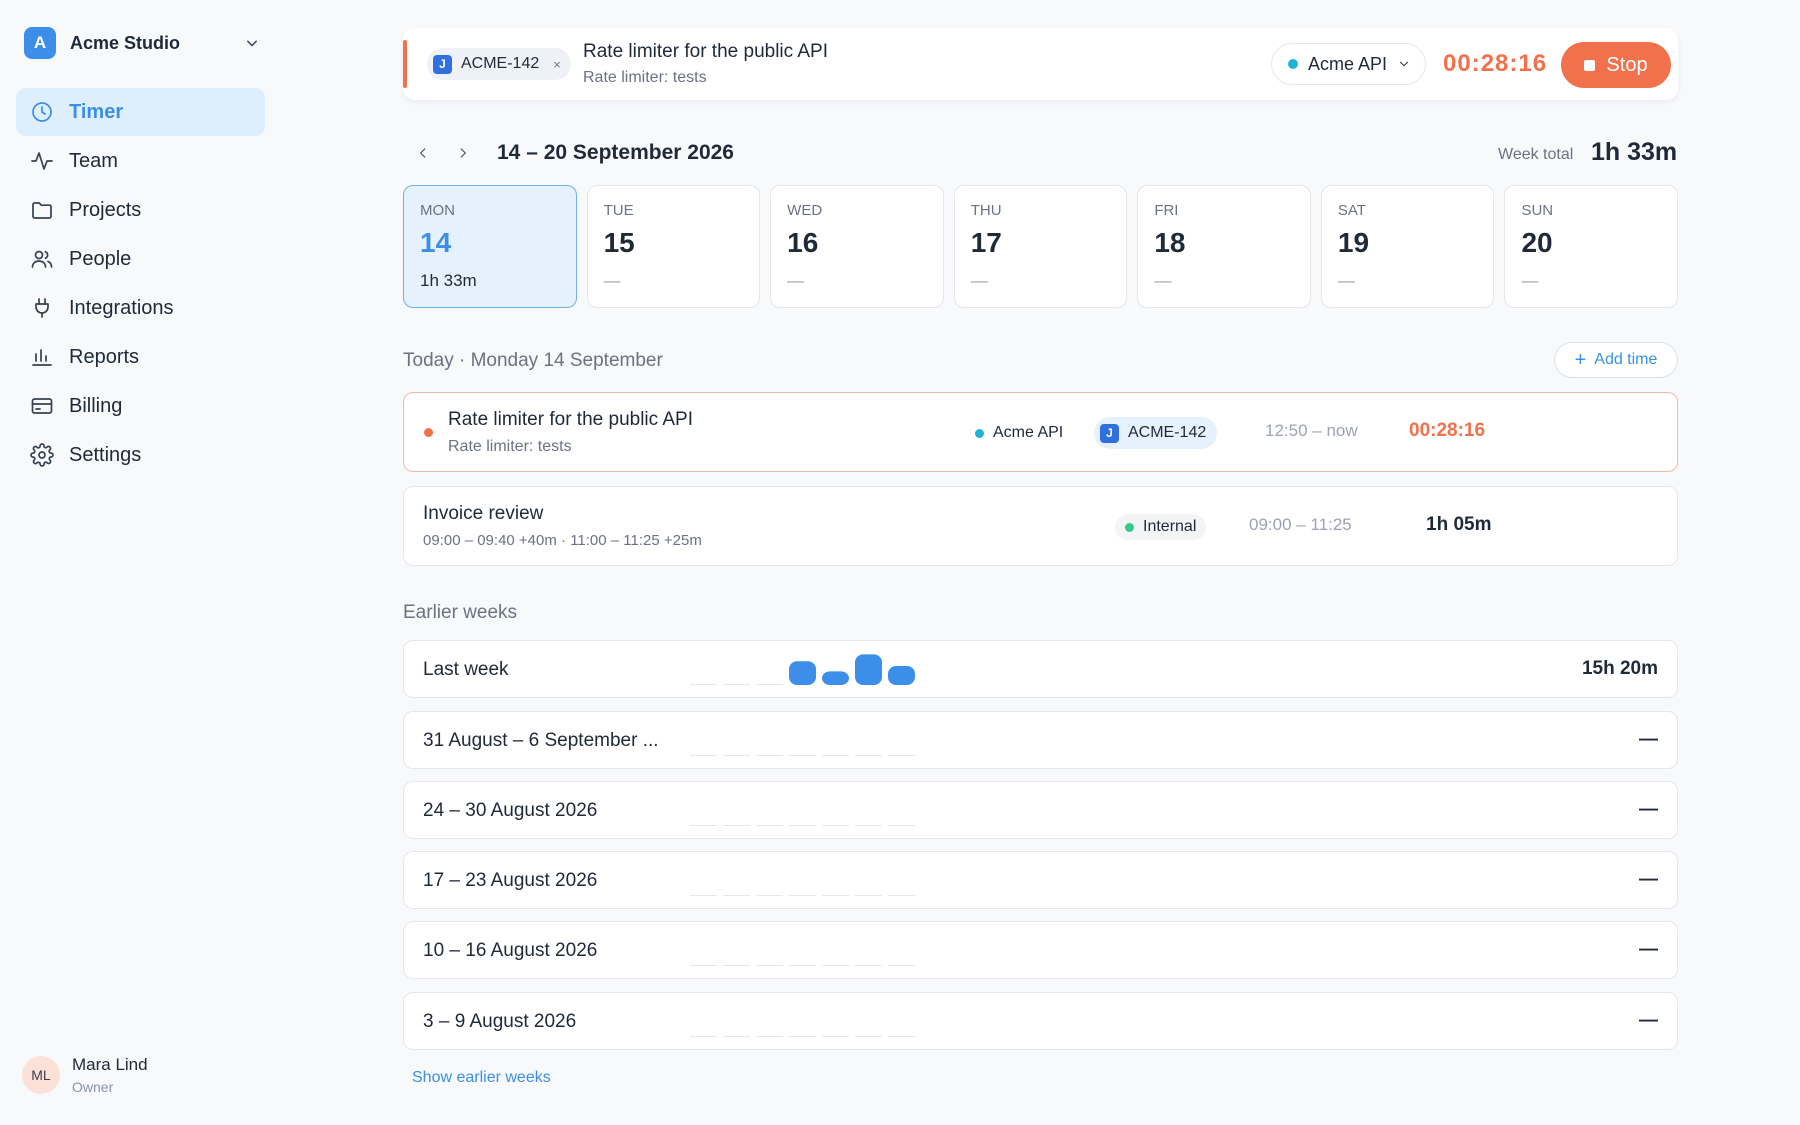 This screenshot has height=1125, width=1800. What do you see at coordinates (42, 161) in the screenshot?
I see `activity-icon` at bounding box center [42, 161].